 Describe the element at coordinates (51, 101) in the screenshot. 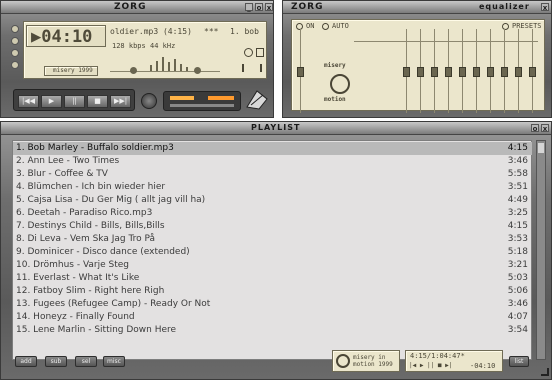

I see `play-button: ▶` at that location.